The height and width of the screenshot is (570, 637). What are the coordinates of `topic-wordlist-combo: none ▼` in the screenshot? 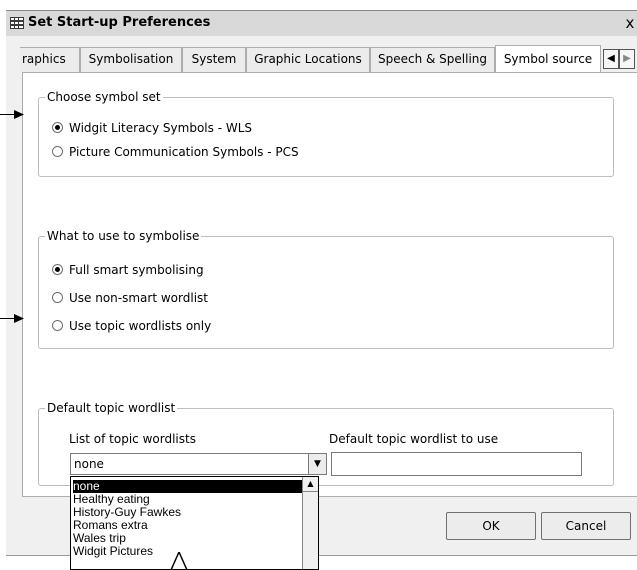 It's located at (198, 464).